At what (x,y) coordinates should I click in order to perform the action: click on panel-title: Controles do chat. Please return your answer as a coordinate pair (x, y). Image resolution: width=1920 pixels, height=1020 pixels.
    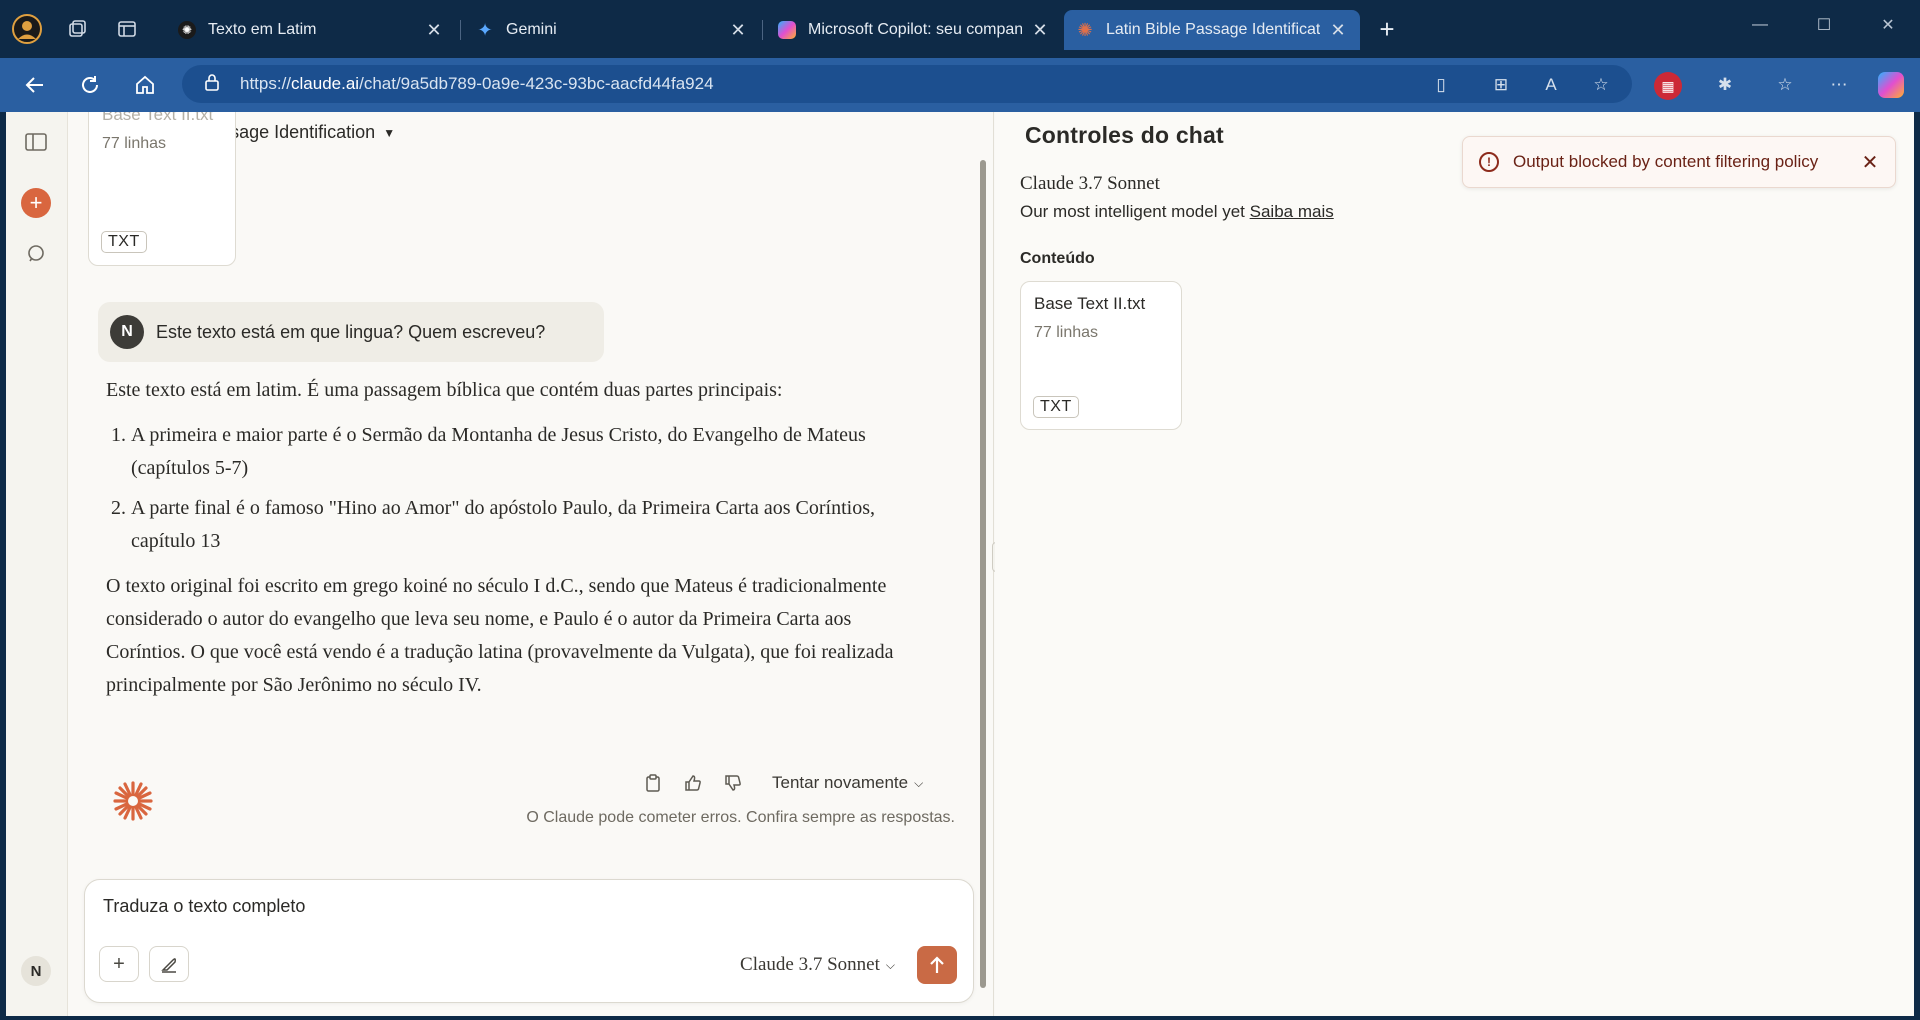
    Looking at the image, I should click on (1124, 135).